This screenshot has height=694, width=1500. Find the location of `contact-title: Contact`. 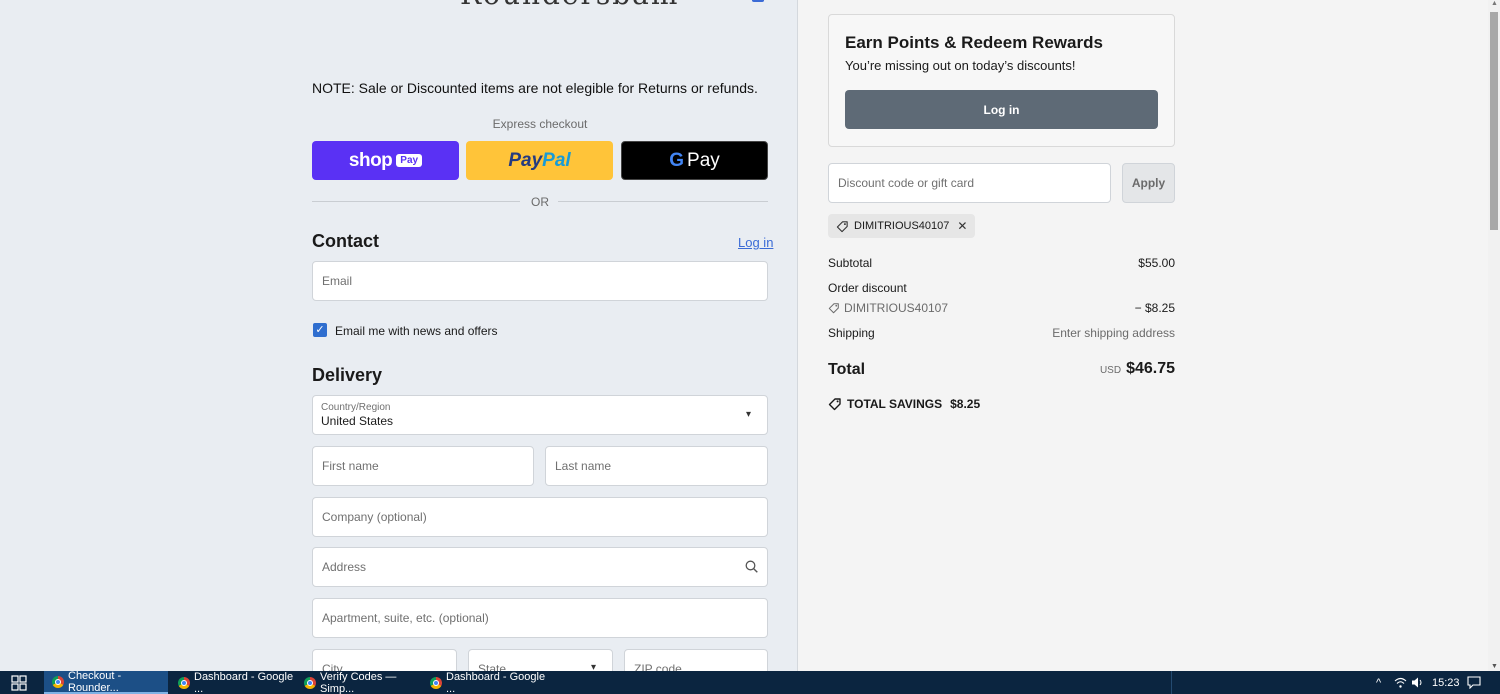

contact-title: Contact is located at coordinates (345, 241).